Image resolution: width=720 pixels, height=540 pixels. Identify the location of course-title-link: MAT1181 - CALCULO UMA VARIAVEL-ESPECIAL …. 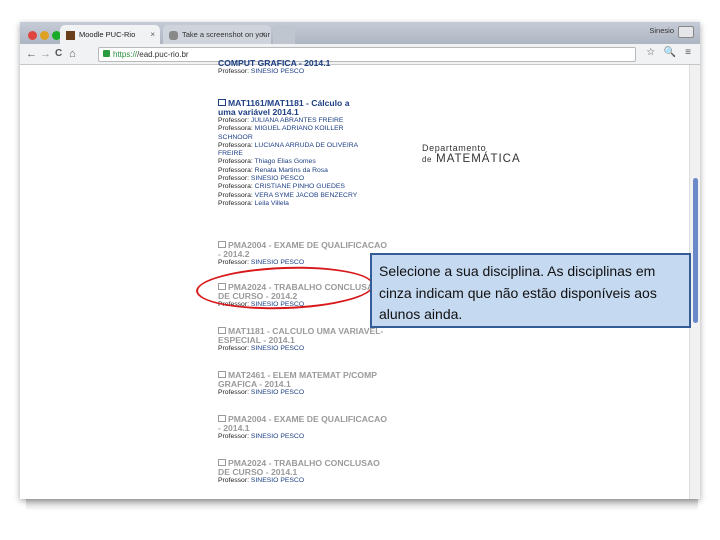
(303, 336).